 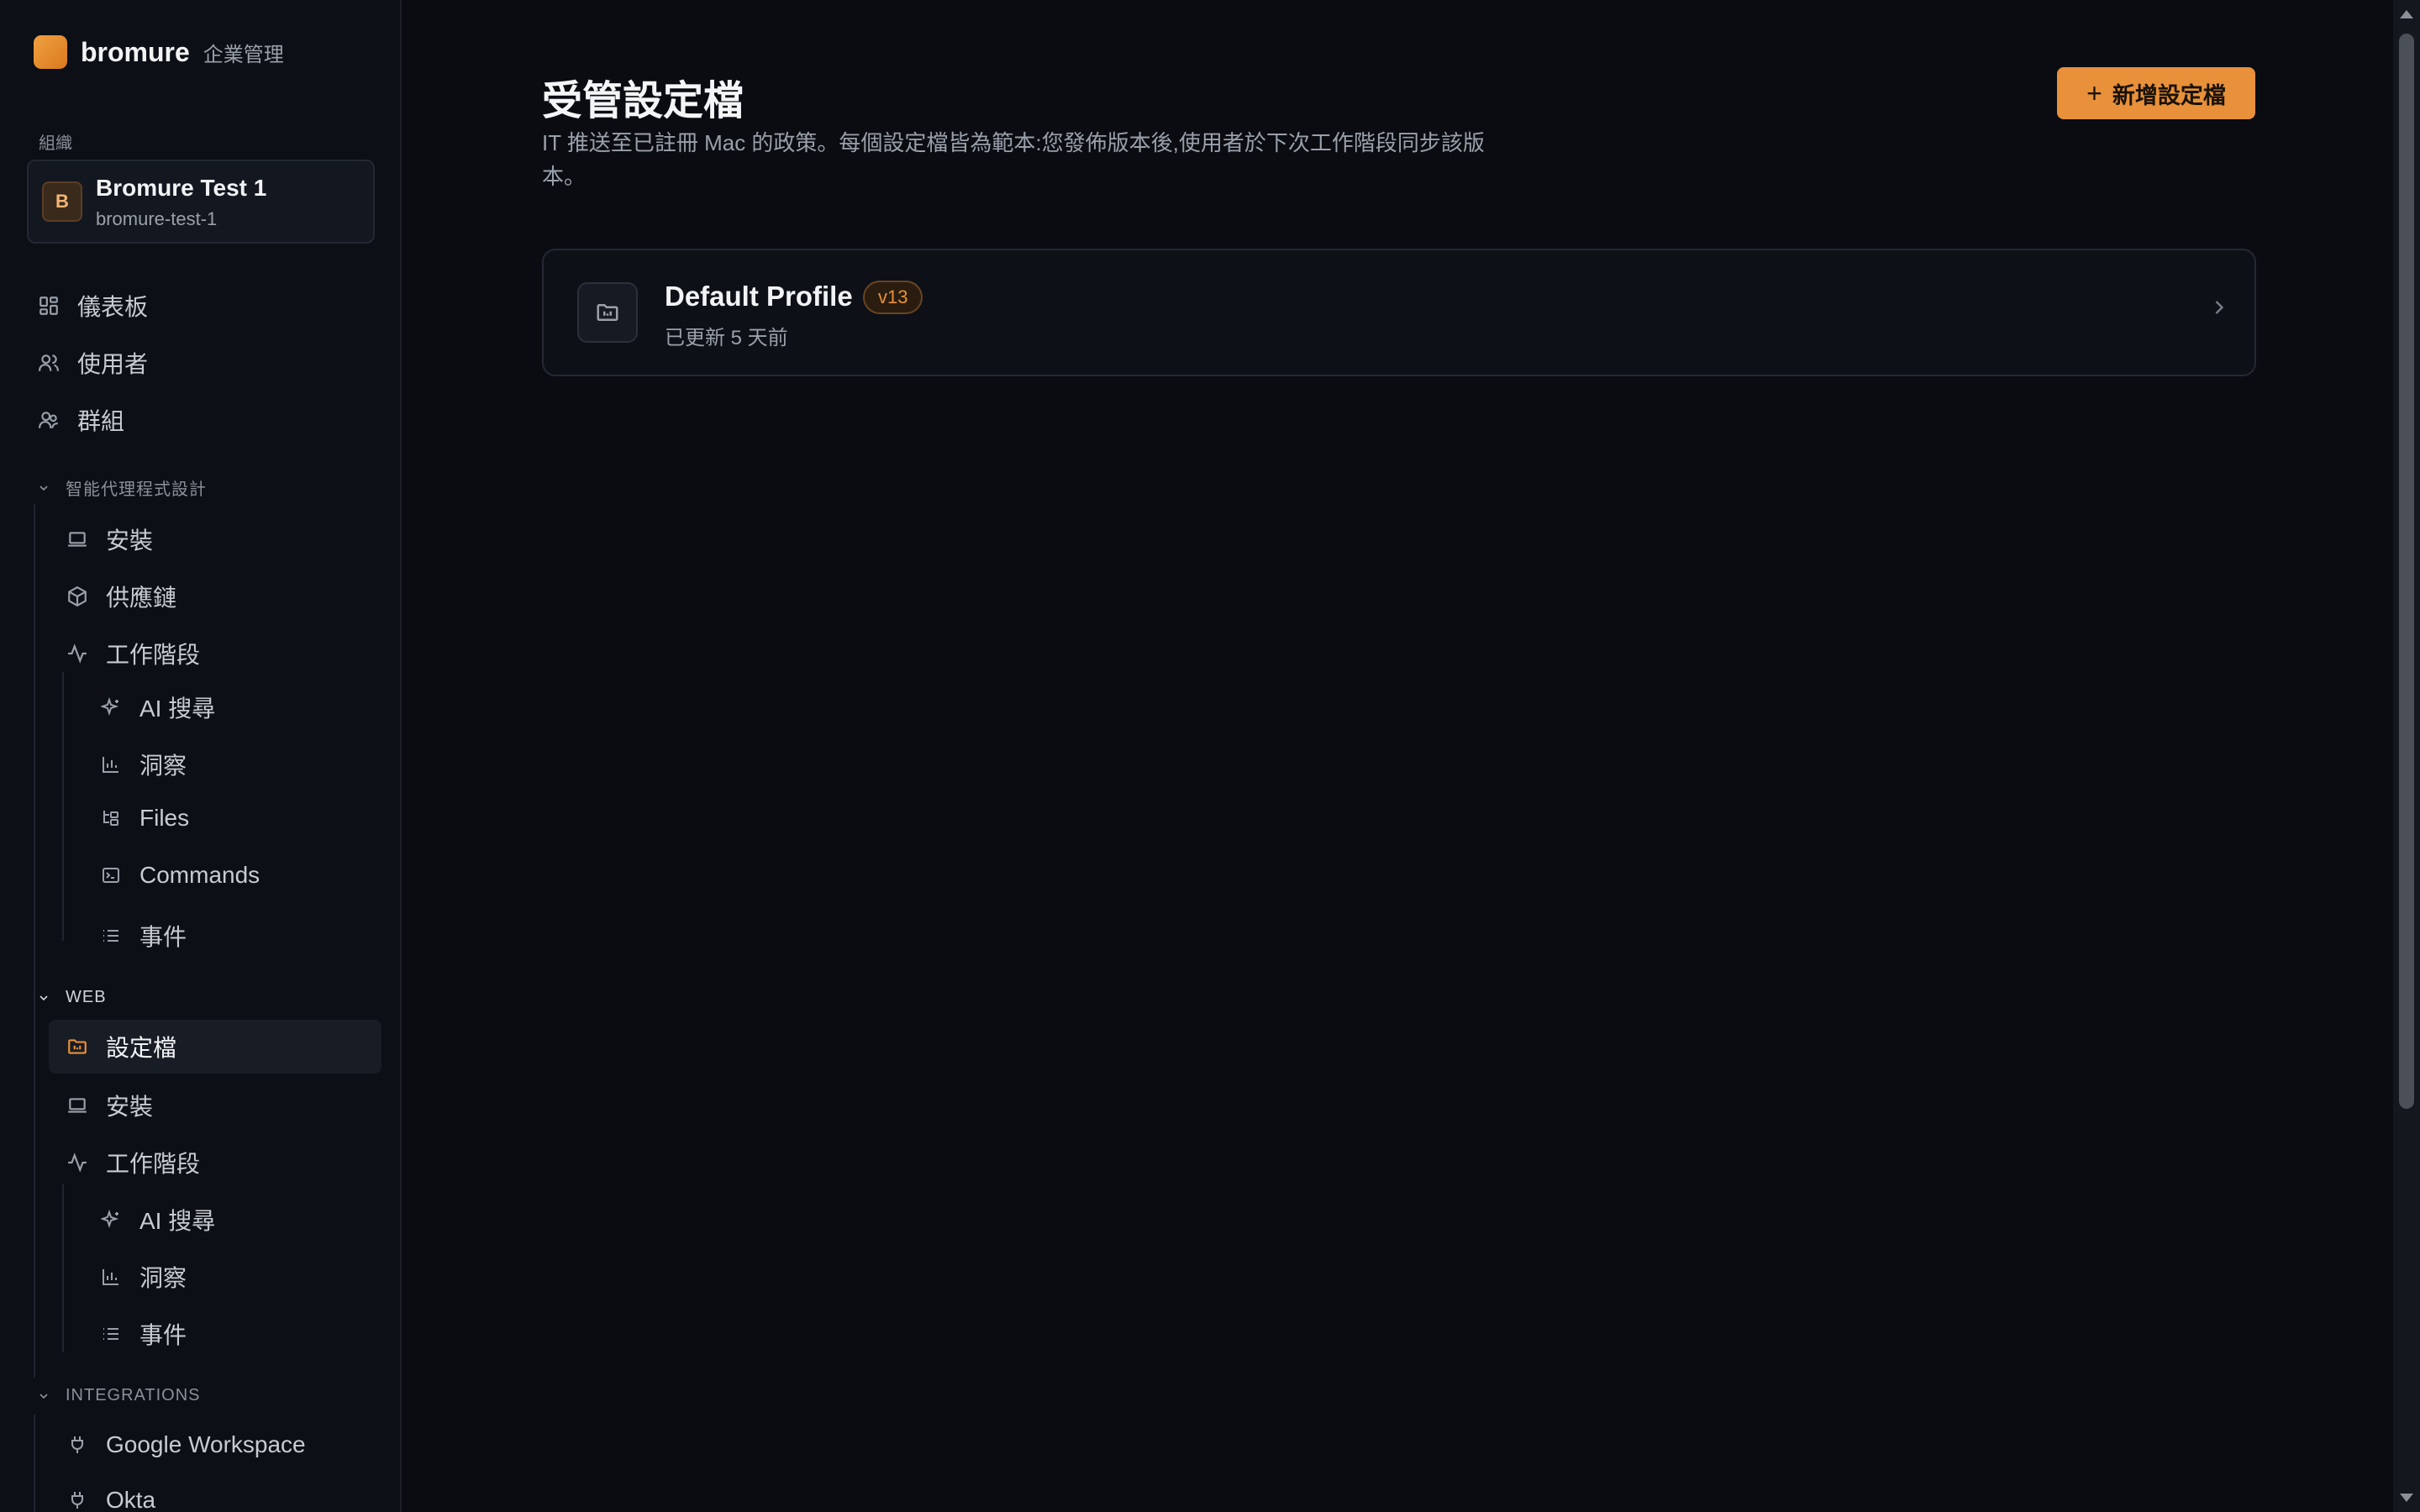 I want to click on nav-agent-sessions: 工作階段, so click(x=133, y=653).